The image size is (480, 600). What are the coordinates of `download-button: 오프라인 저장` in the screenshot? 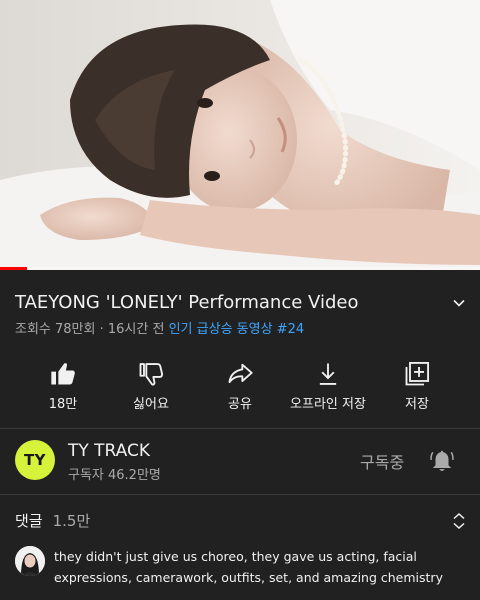 It's located at (328, 385).